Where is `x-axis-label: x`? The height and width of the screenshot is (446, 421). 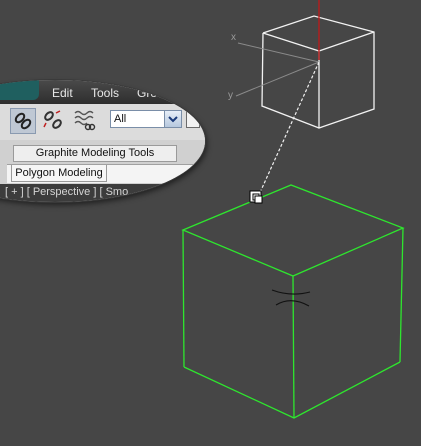 x-axis-label: x is located at coordinates (233, 37).